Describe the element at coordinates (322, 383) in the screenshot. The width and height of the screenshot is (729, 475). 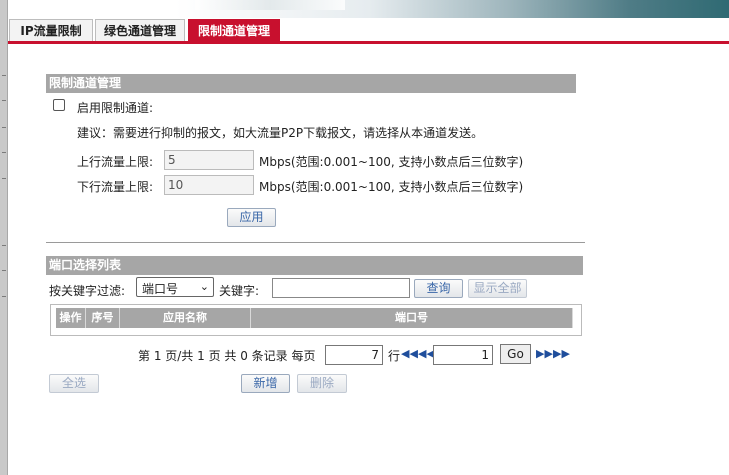
I see `delete-button: 删除` at that location.